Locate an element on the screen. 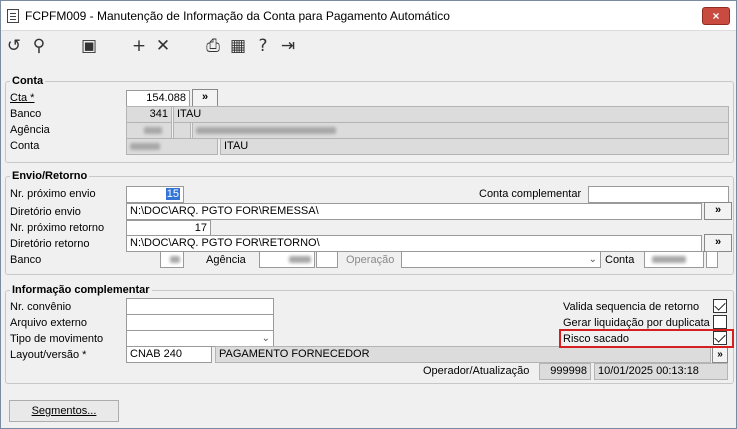  nr-convenio-label: Nr. convênio is located at coordinates (41, 307).